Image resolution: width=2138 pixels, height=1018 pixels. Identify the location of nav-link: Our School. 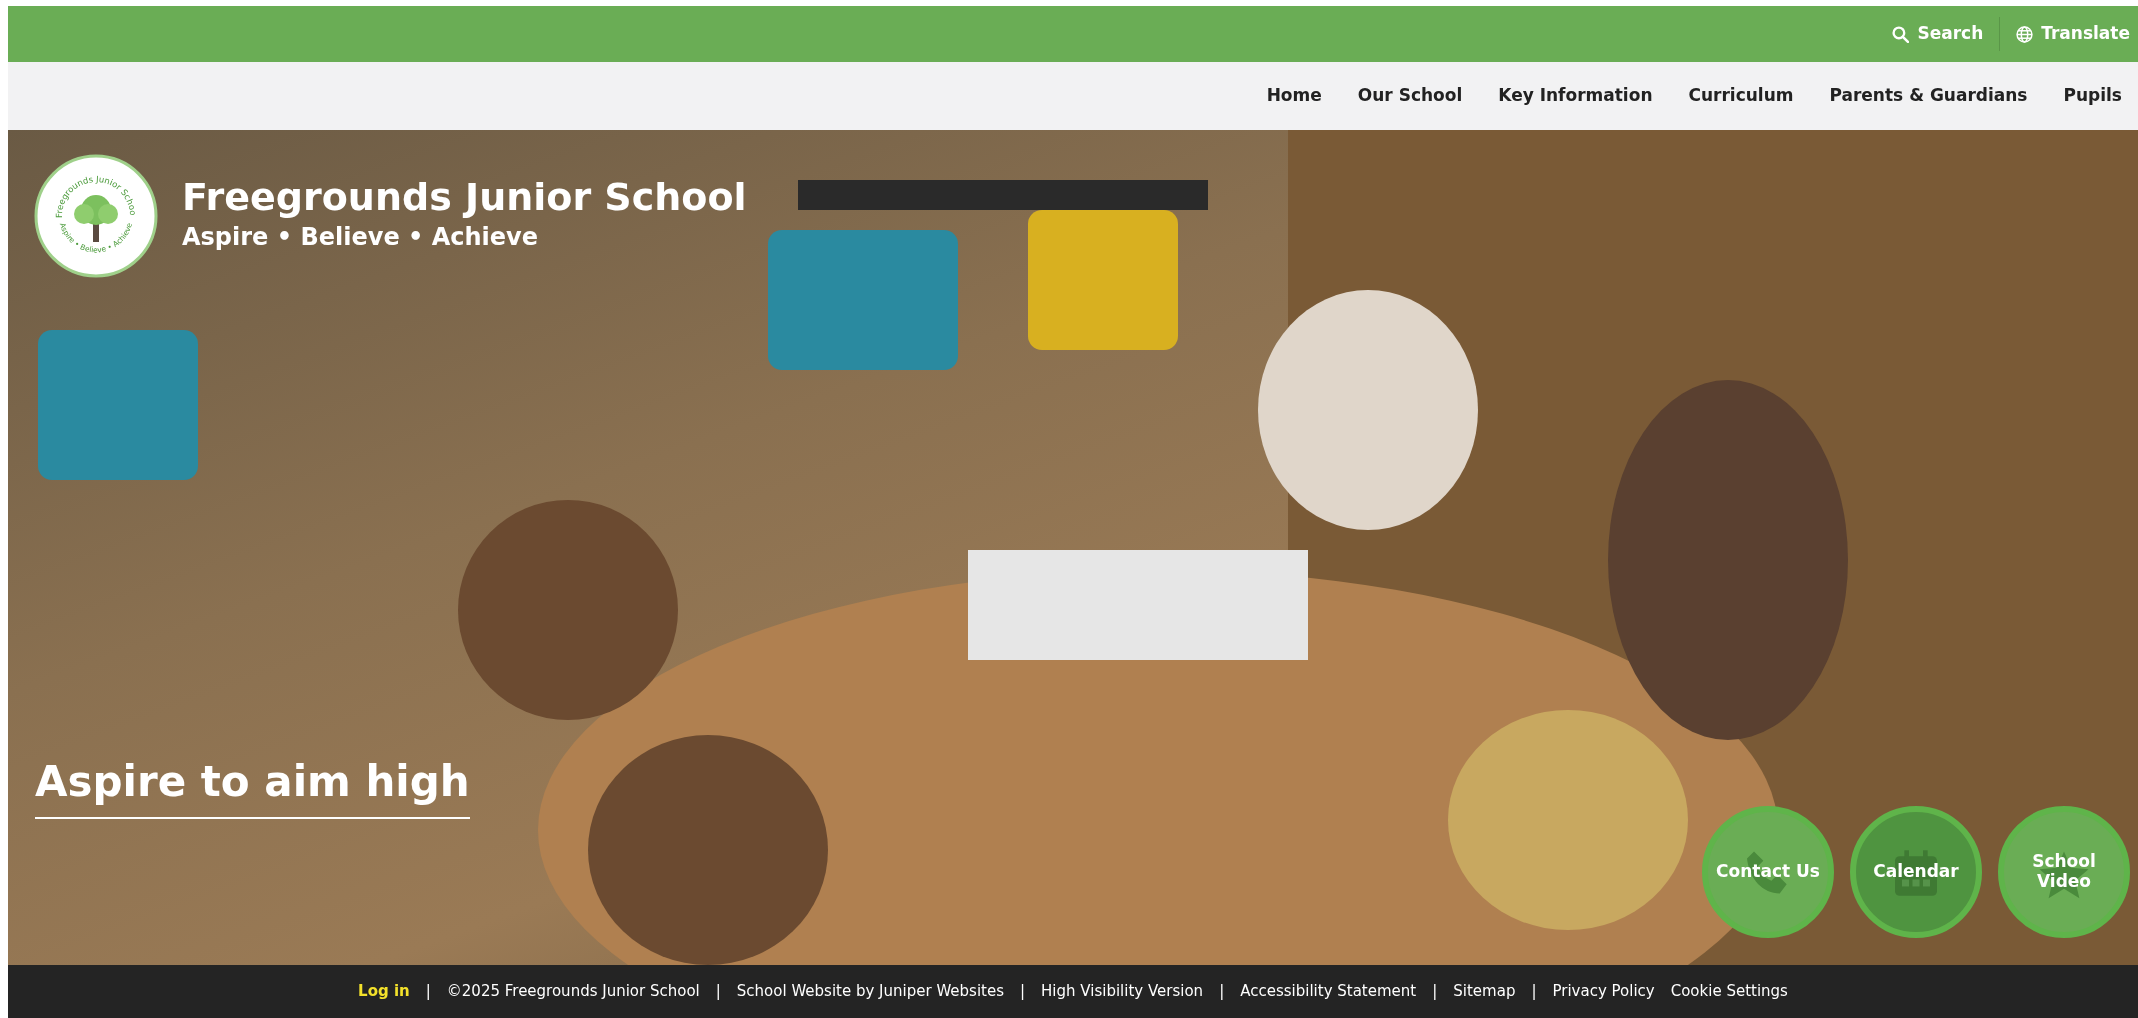
(1410, 96).